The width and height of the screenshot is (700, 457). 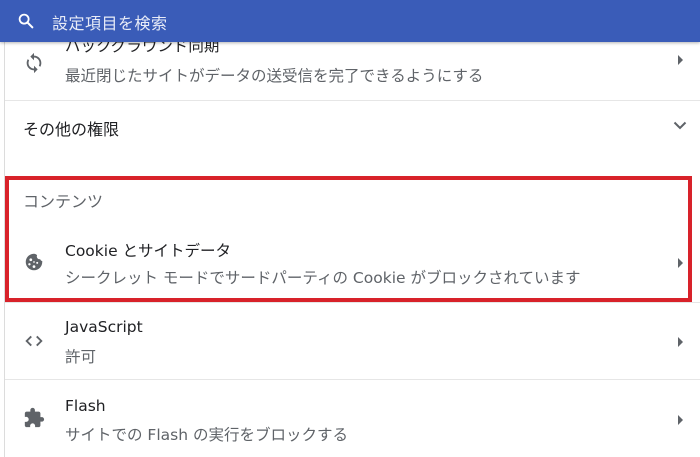 I want to click on code-icon, so click(x=34, y=341).